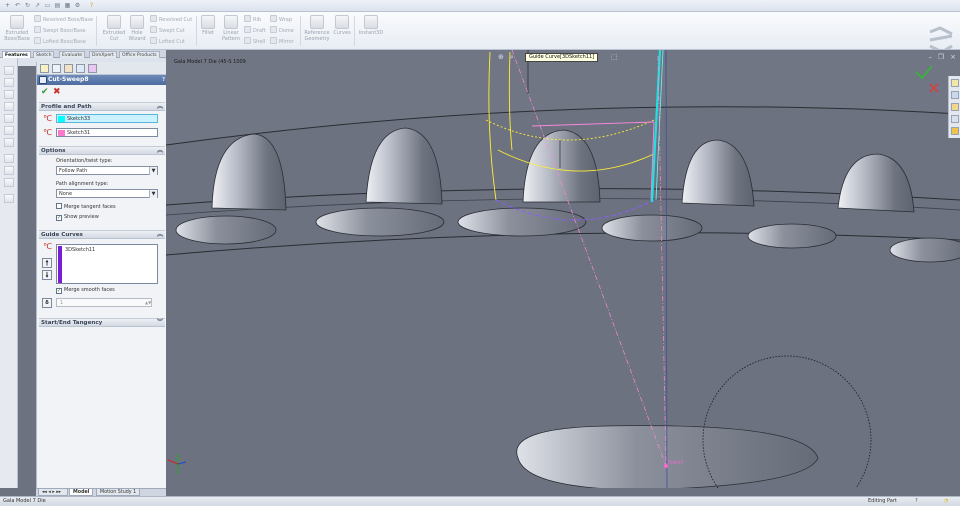 Image resolution: width=960 pixels, height=506 pixels. I want to click on lofted-cut-button: Lofted Cut, so click(167, 41).